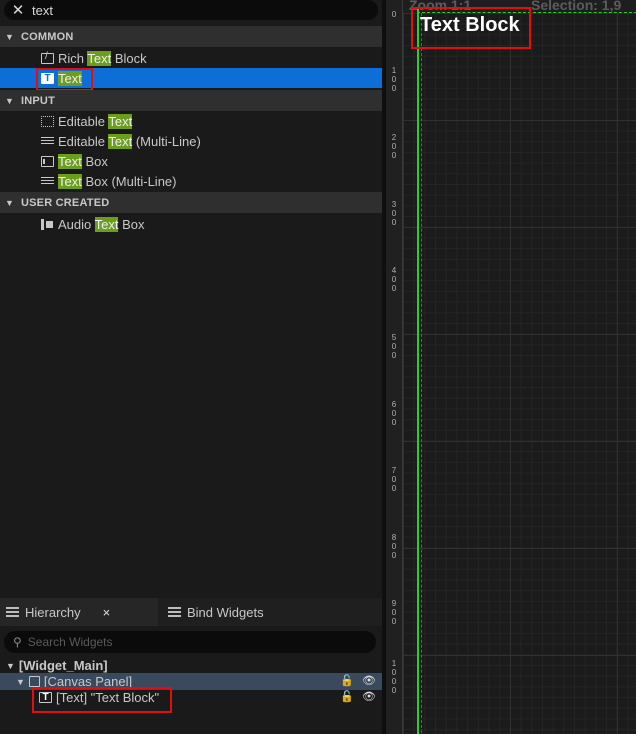 The height and width of the screenshot is (734, 636). What do you see at coordinates (191, 121) in the screenshot?
I see `palette-item-editable-text: Editable Text` at bounding box center [191, 121].